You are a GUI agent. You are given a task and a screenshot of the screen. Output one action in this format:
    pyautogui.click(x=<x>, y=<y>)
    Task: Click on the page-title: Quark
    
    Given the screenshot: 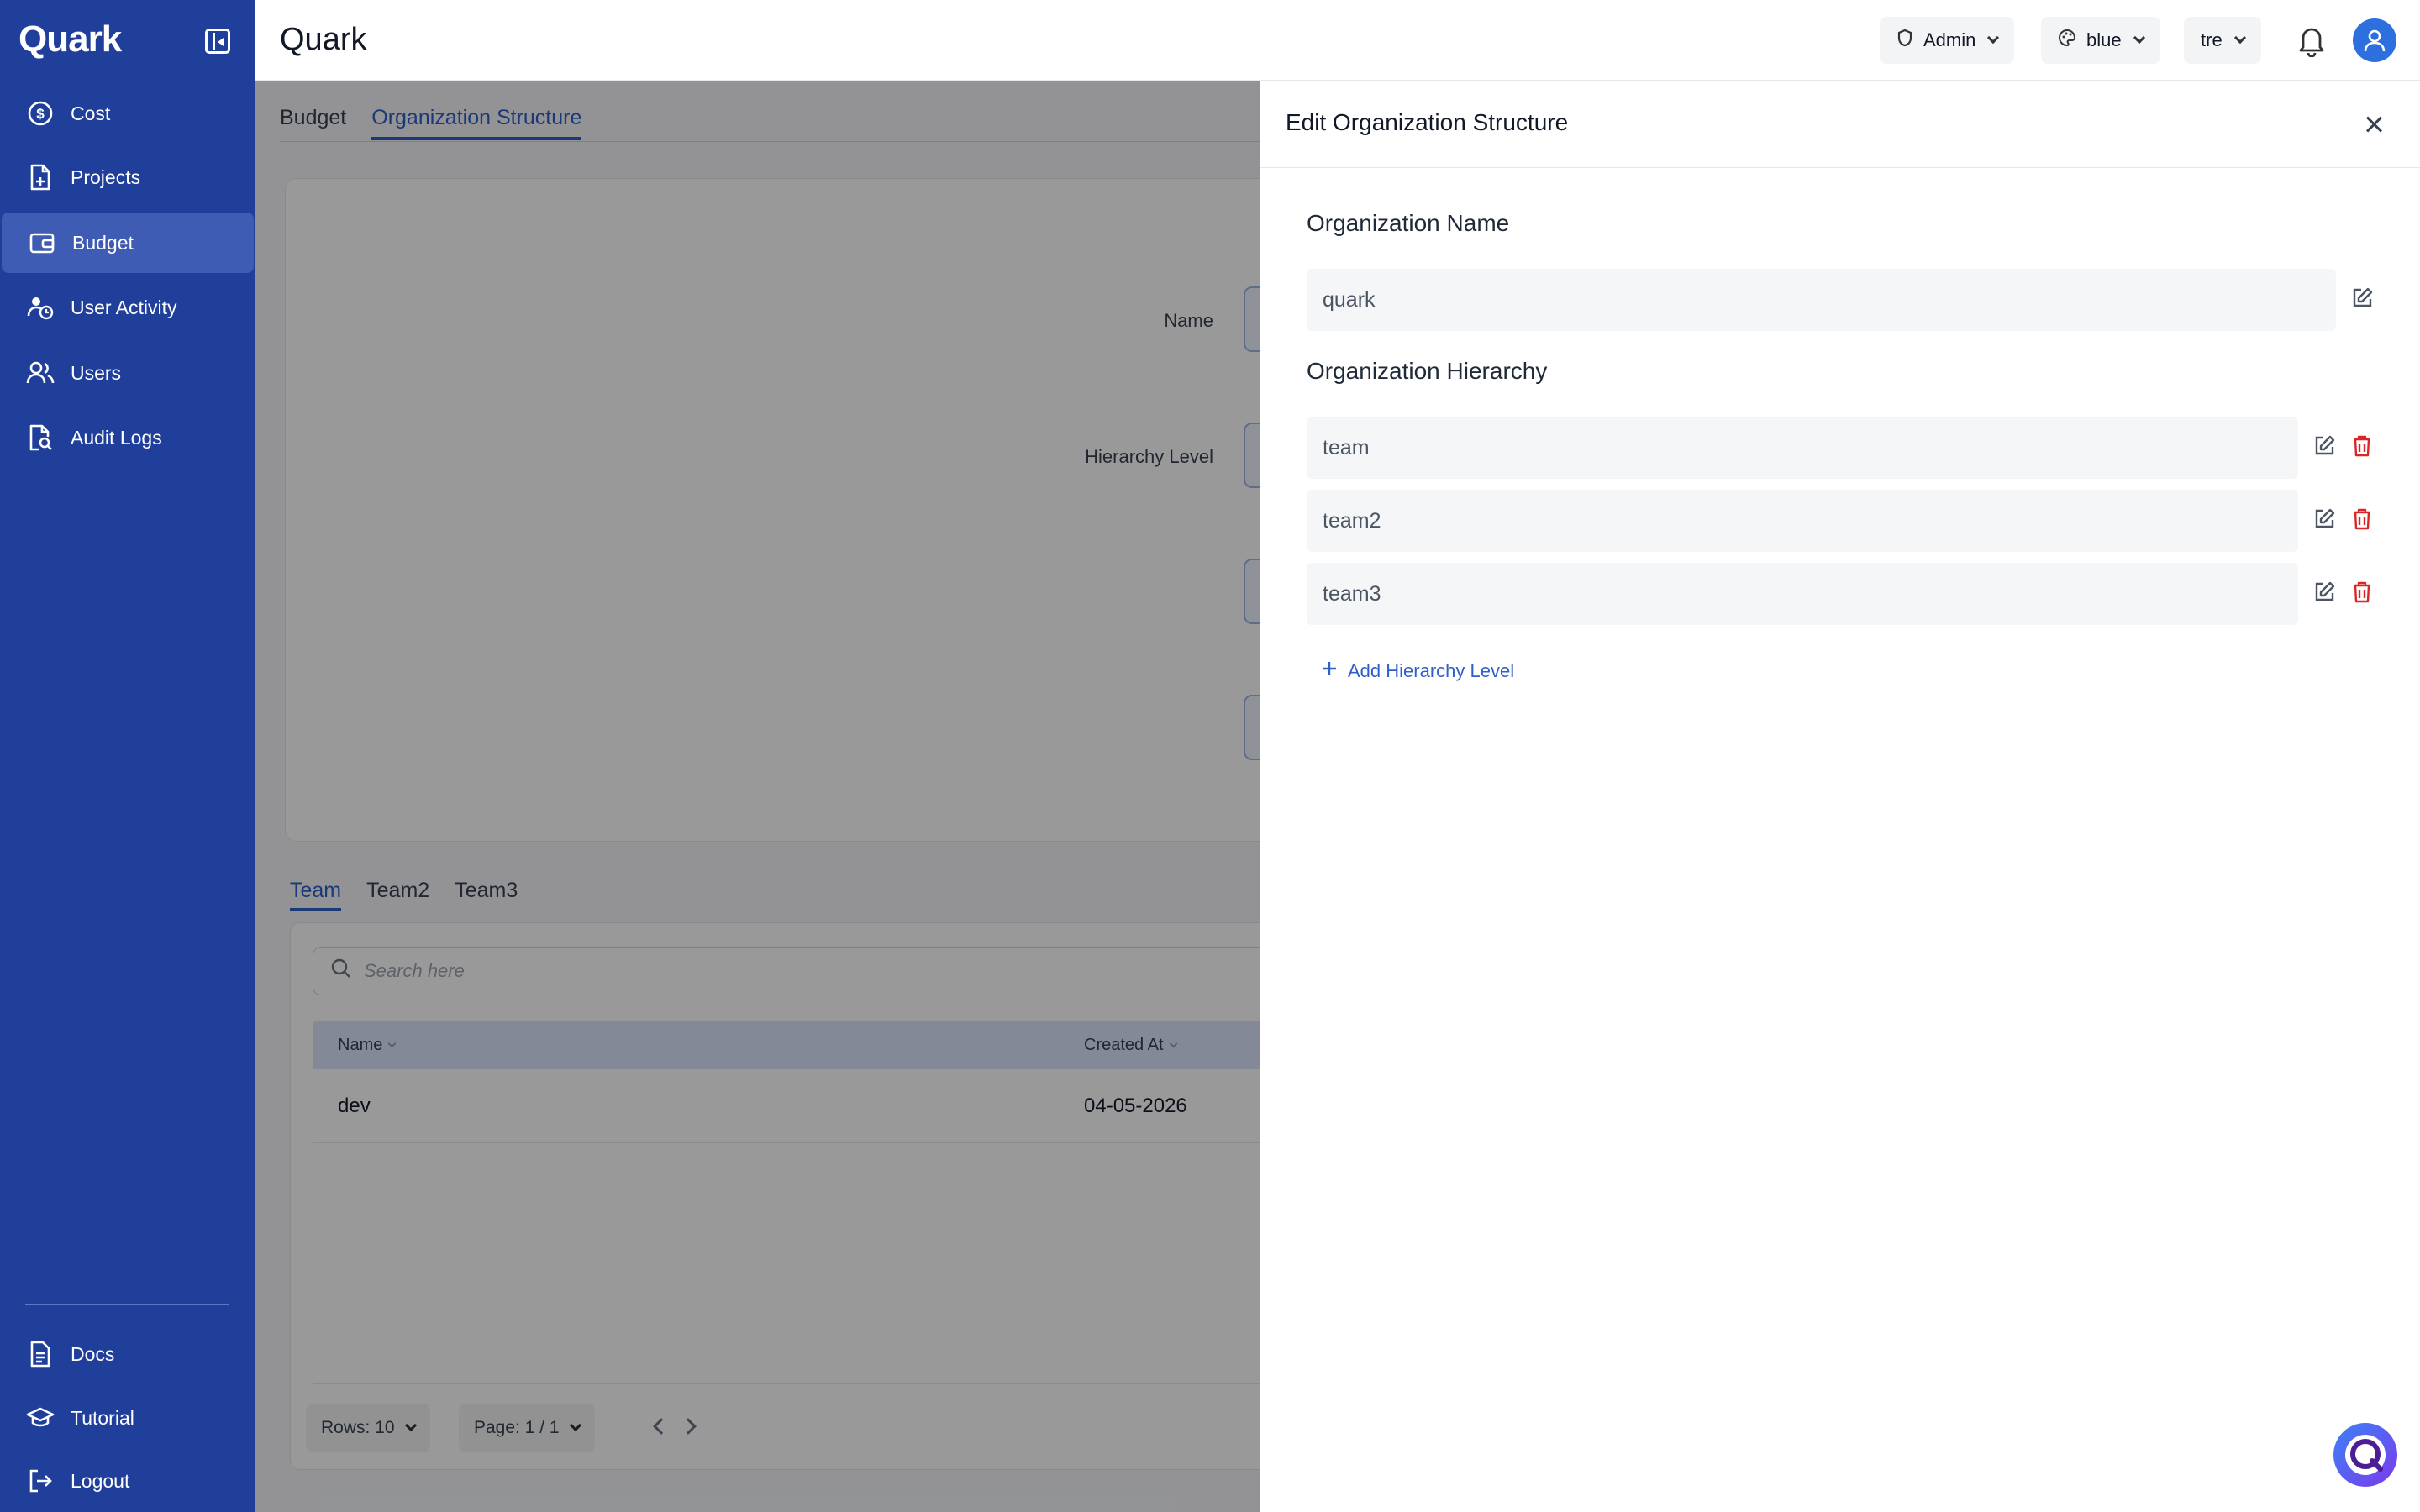 What is the action you would take?
    pyautogui.click(x=323, y=39)
    